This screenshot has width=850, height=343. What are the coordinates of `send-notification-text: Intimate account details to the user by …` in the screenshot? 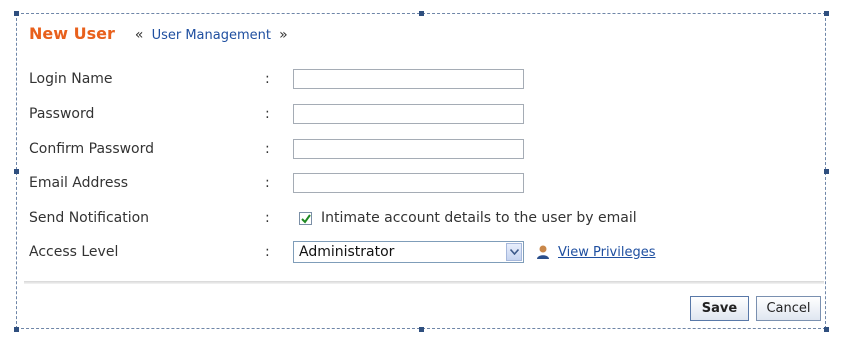 It's located at (479, 218).